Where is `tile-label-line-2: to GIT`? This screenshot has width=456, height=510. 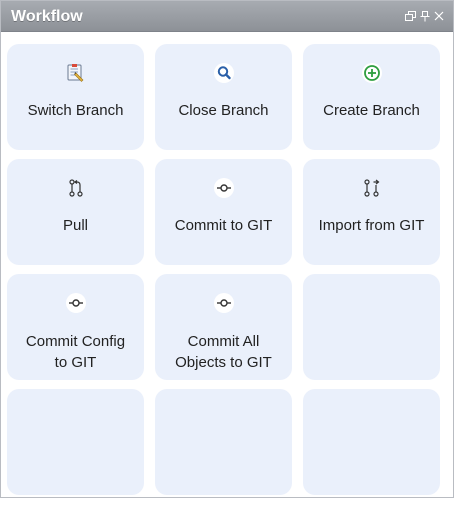
tile-label-line-2: to GIT is located at coordinates (75, 362).